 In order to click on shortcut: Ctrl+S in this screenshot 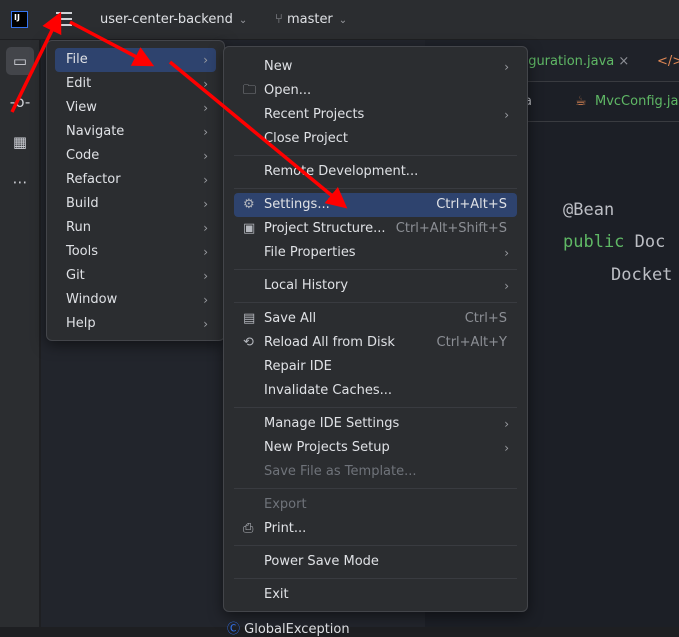, I will do `click(485, 318)`.